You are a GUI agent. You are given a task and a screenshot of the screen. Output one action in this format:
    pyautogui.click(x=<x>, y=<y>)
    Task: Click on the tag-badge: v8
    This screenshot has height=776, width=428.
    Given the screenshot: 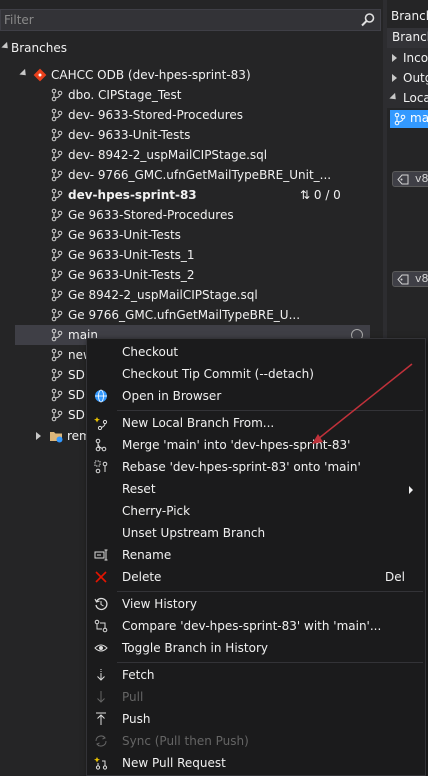 What is the action you would take?
    pyautogui.click(x=410, y=179)
    